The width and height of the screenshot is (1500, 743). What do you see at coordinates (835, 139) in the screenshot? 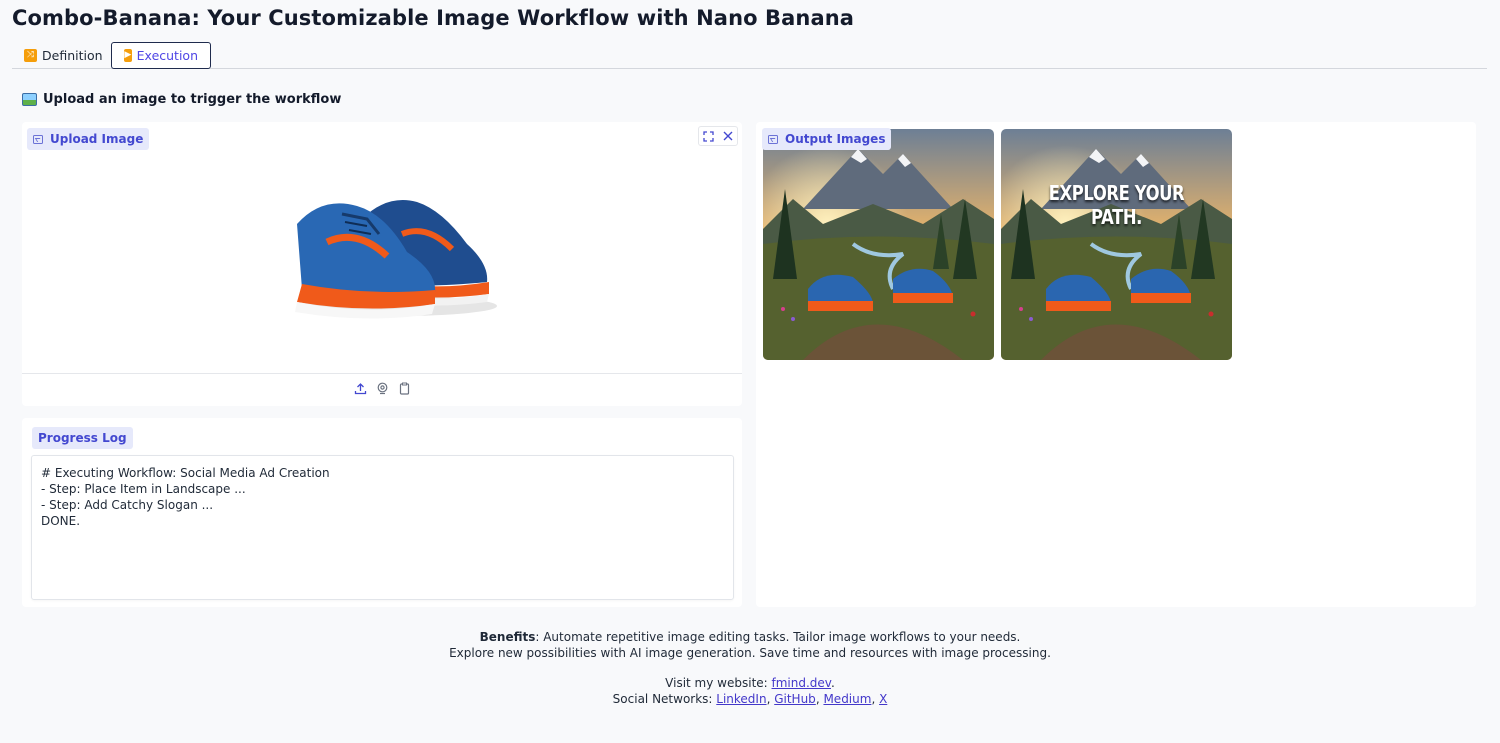
I see `output-images-label-text: Output Images` at bounding box center [835, 139].